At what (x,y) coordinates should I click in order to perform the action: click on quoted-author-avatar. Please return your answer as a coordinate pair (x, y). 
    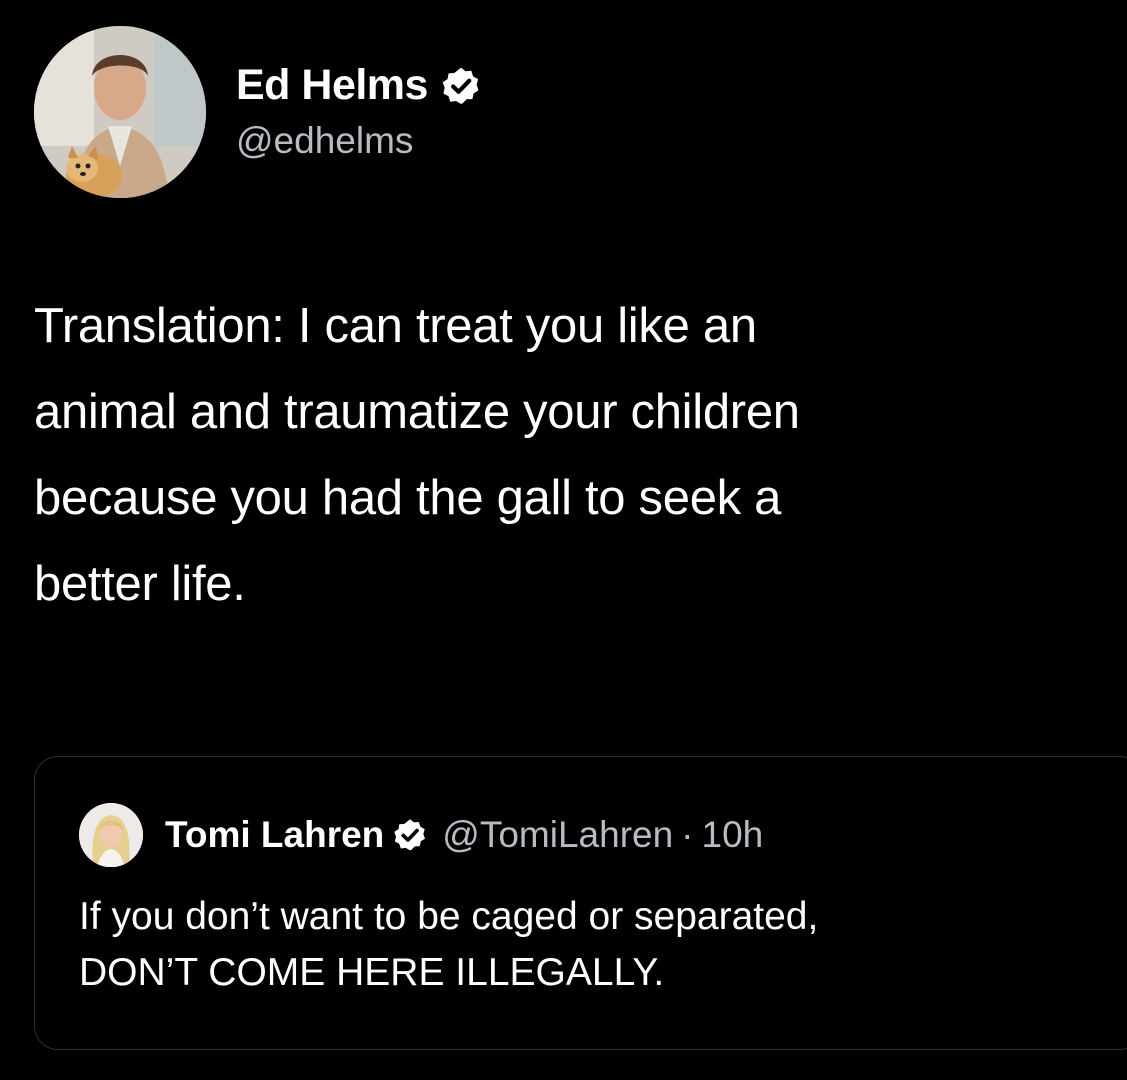
    Looking at the image, I should click on (111, 835).